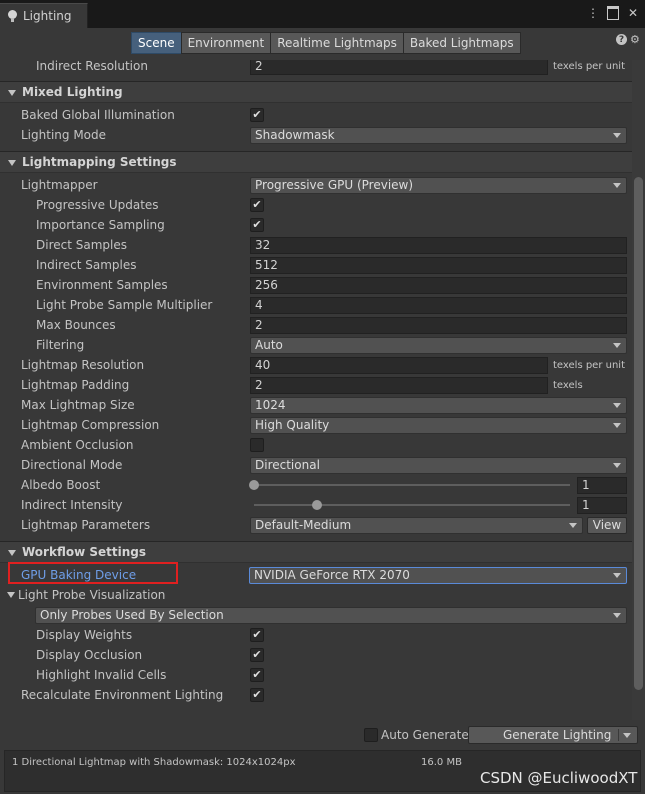  I want to click on light-probe-vis-row: Light Probe Visualization, so click(316, 595).